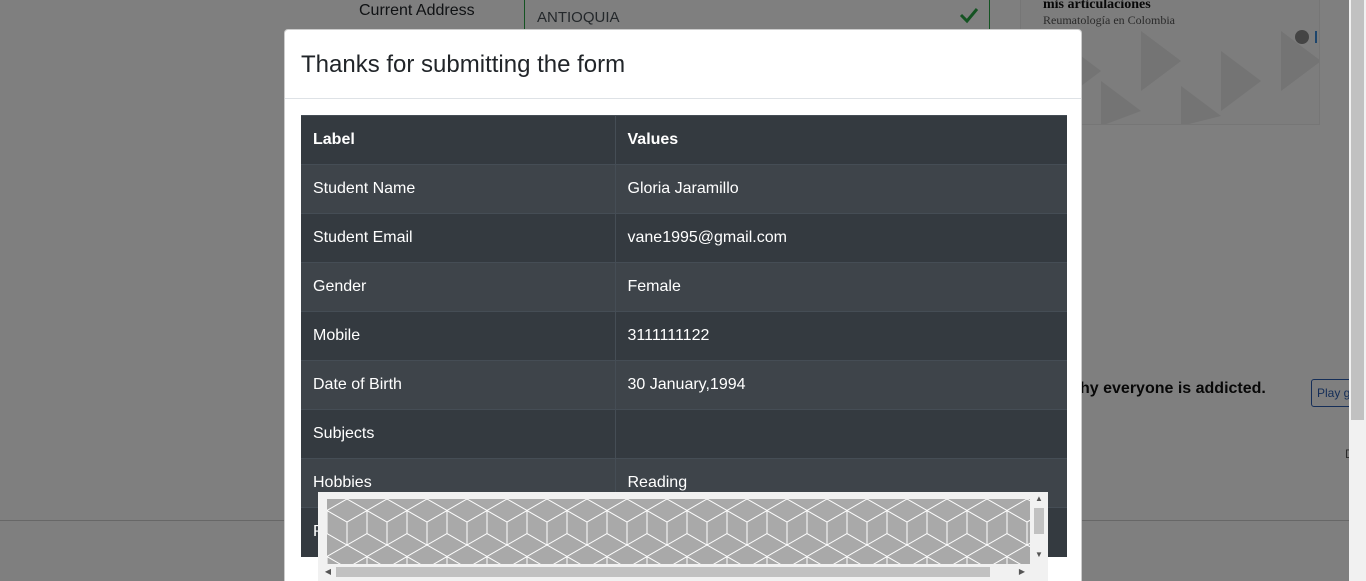 This screenshot has height=581, width=1366. Describe the element at coordinates (663, 572) in the screenshot. I see `ad-horizontal-thumb` at that location.